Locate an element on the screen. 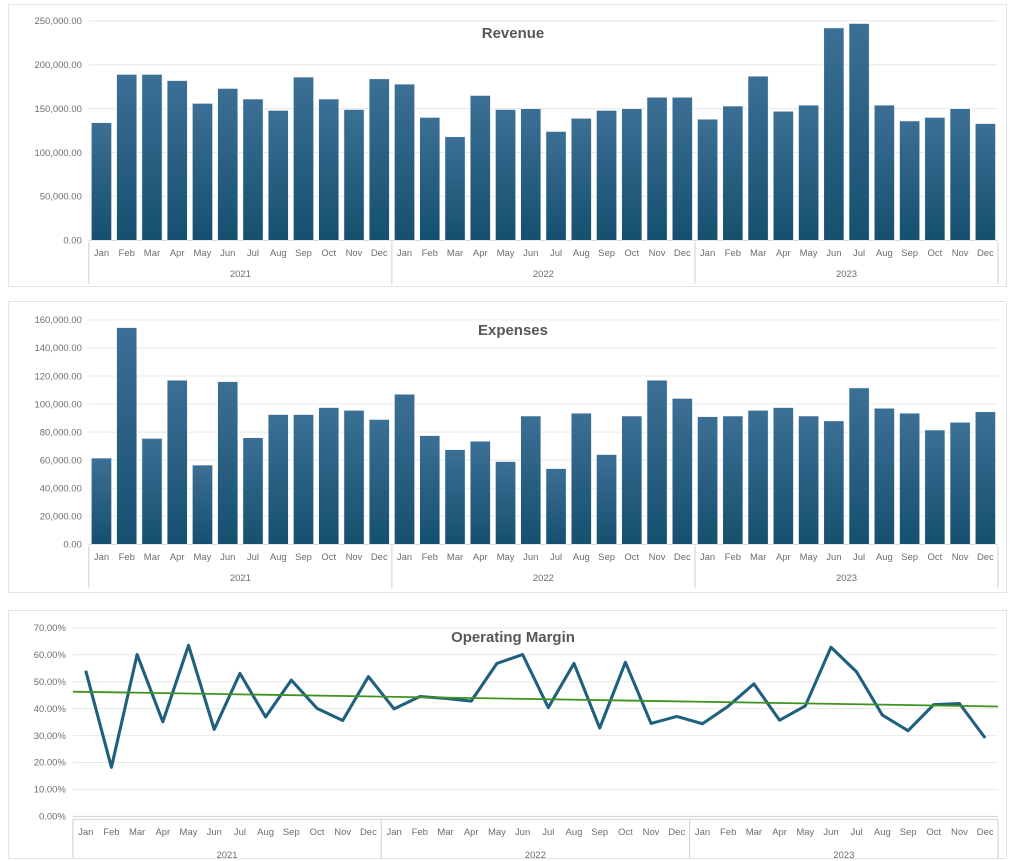 Image resolution: width=1015 pixels, height=861 pixels. chart-title: Expenses is located at coordinates (513, 330).